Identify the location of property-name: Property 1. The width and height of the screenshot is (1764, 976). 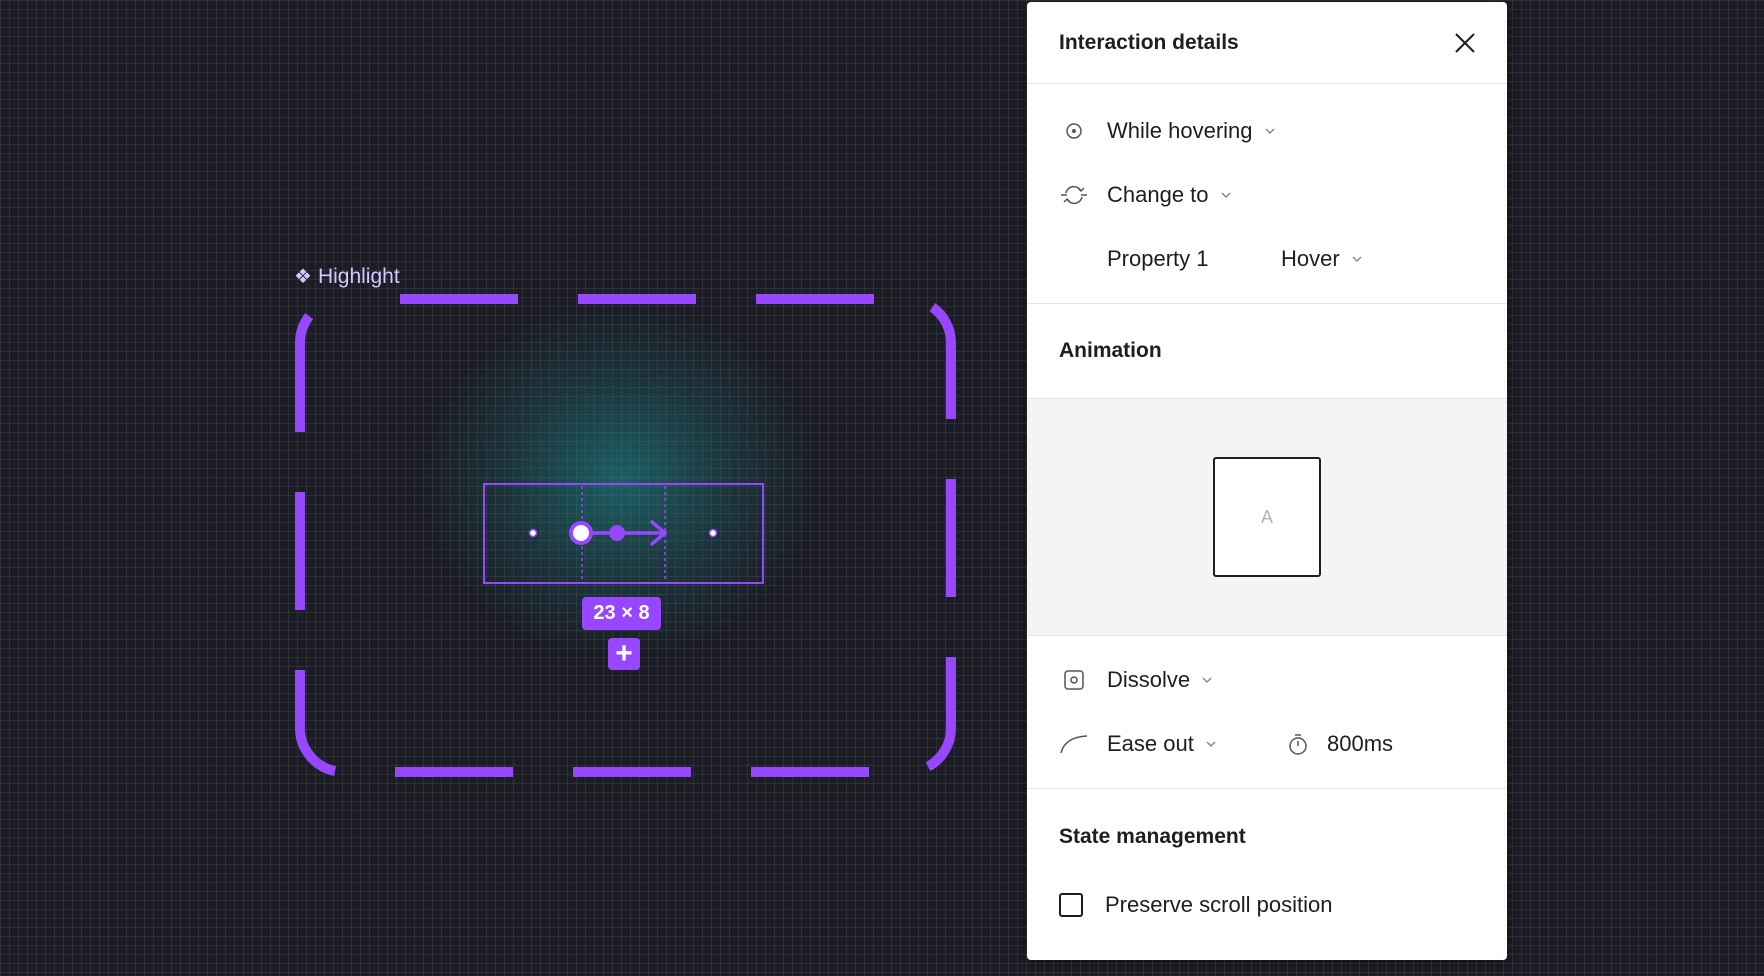
(1158, 258).